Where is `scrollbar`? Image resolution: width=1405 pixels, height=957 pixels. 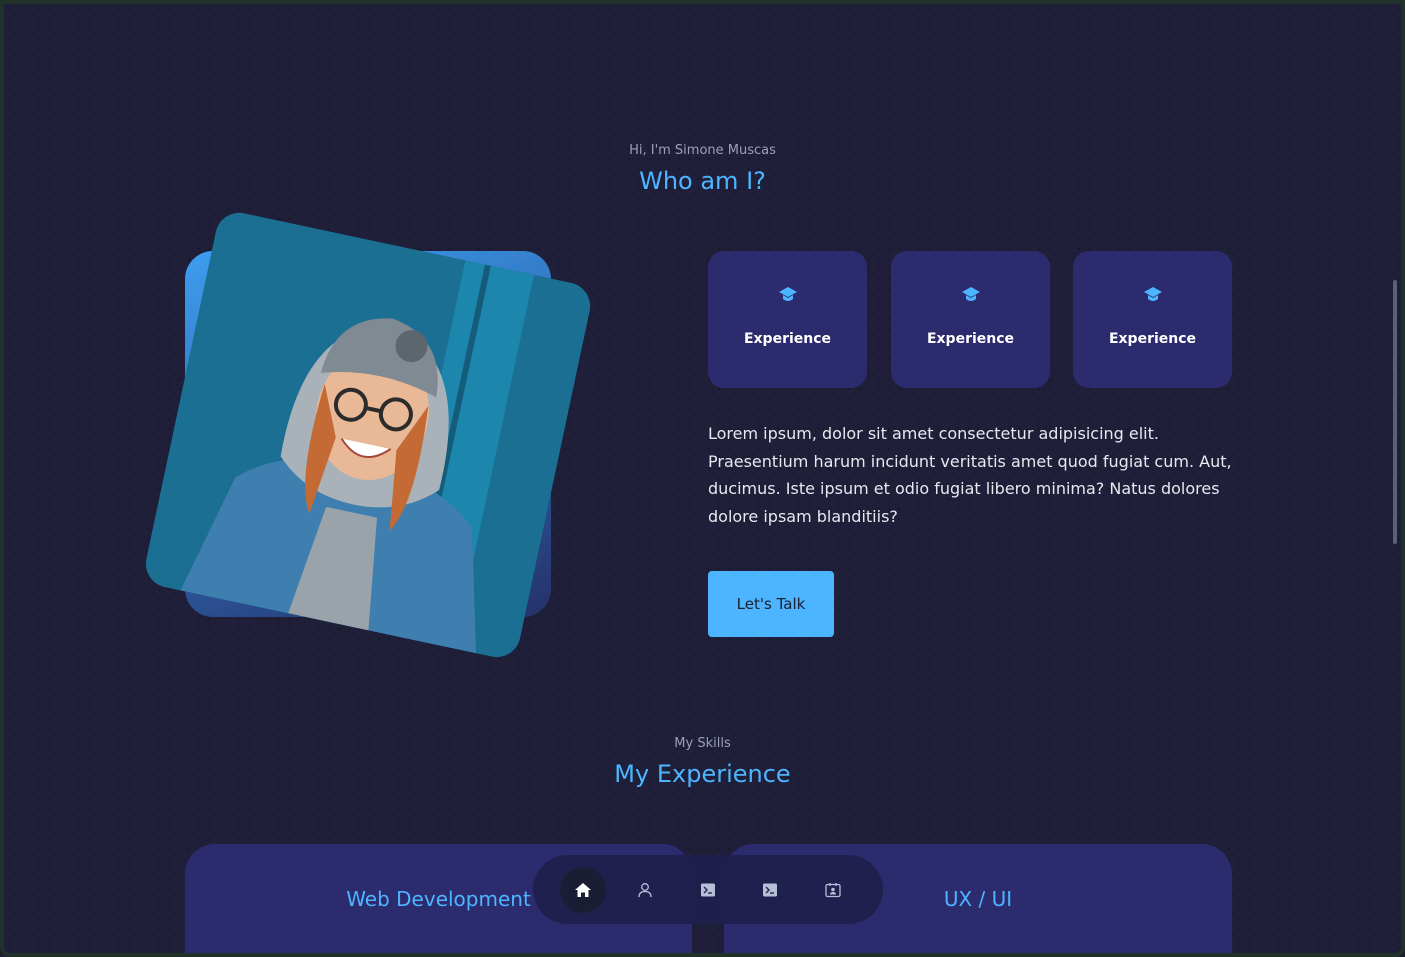 scrollbar is located at coordinates (1395, 412).